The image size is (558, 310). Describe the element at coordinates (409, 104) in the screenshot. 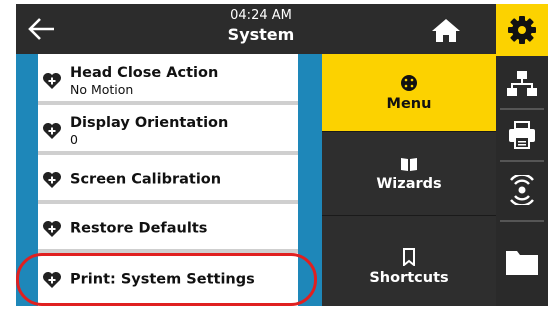

I see `tab-label: Menu` at that location.